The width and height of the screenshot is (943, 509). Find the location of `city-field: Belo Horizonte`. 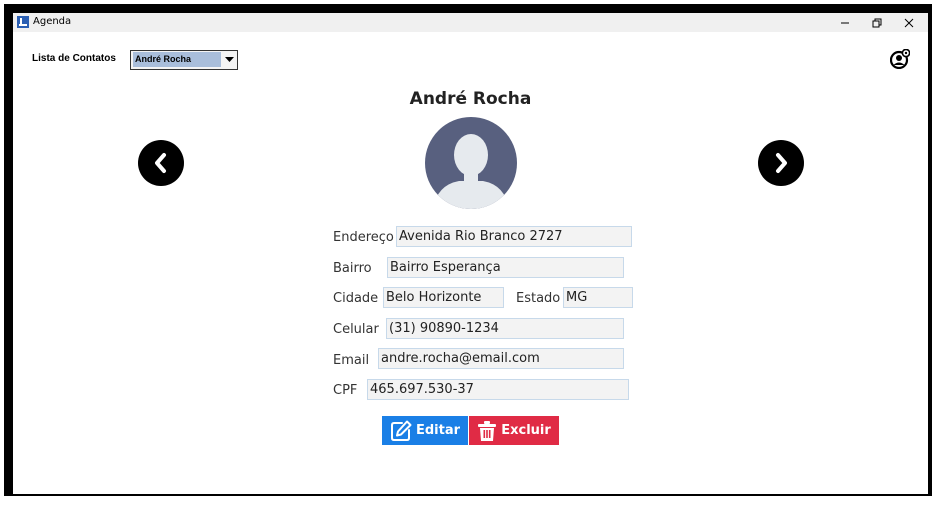

city-field: Belo Horizonte is located at coordinates (443, 297).